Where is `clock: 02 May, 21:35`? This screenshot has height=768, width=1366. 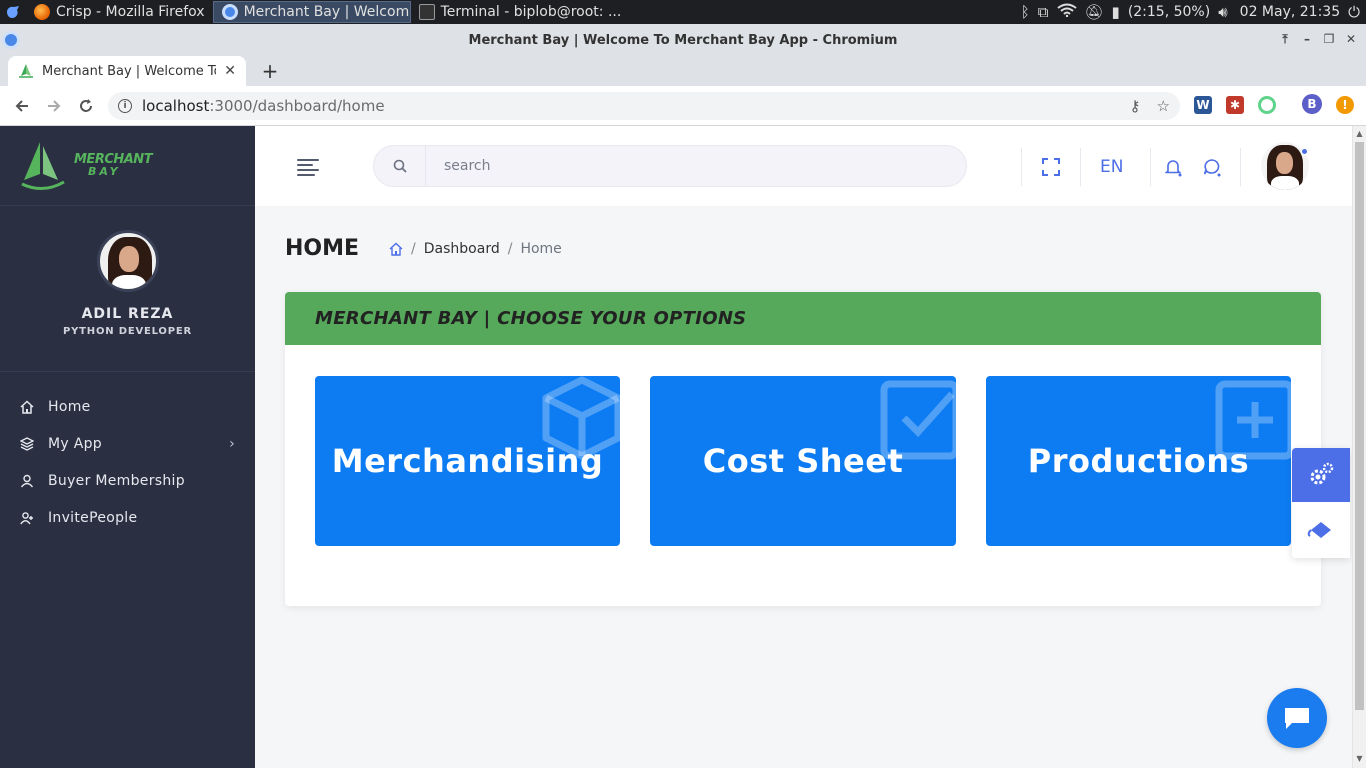 clock: 02 May, 21:35 is located at coordinates (1290, 12).